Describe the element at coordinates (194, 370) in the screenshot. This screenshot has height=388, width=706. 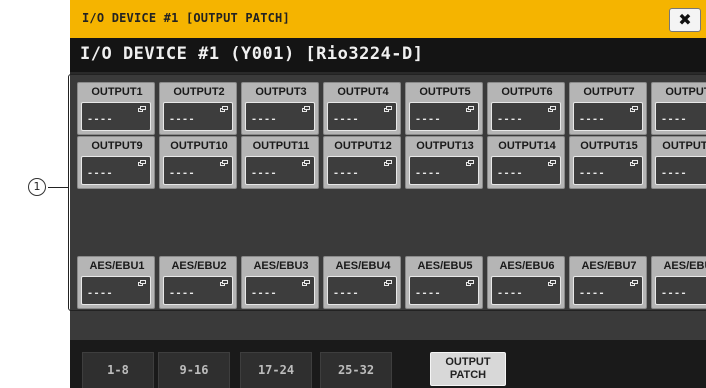
I see `tab-9-16: 9-16` at that location.